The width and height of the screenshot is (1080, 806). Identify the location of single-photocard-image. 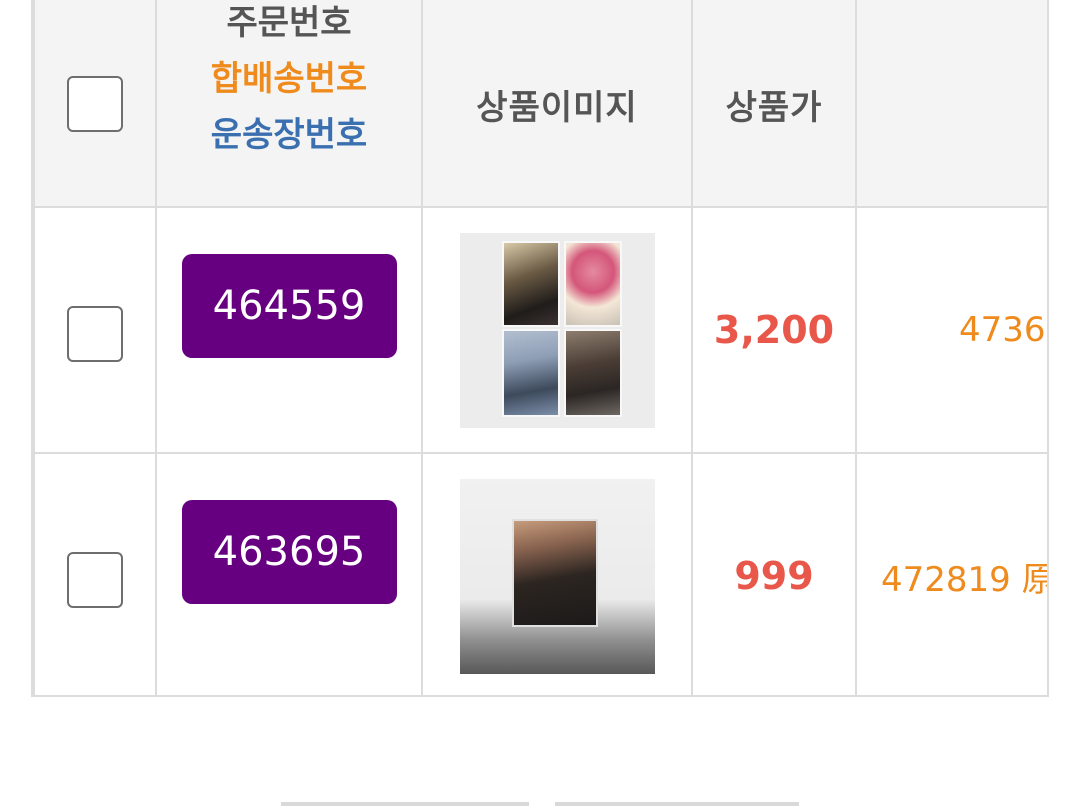
(557, 576).